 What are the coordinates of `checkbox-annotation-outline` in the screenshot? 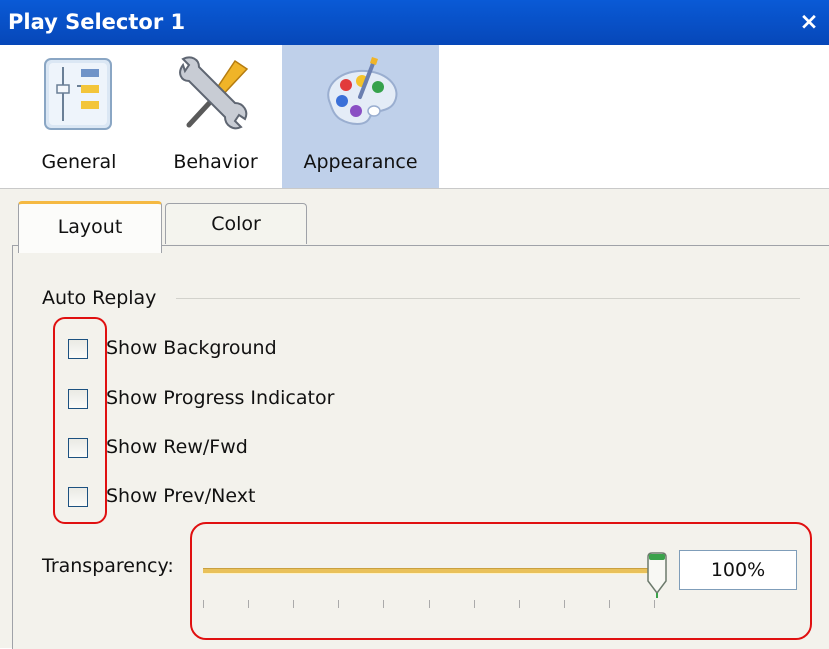 It's located at (80, 420).